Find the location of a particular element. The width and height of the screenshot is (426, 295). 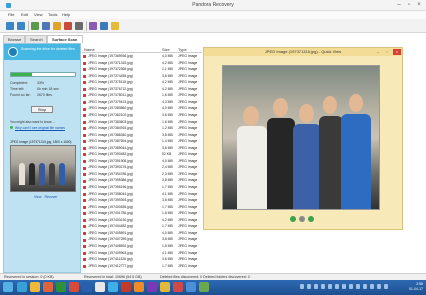

skype-icon is located at coordinates (191, 287).